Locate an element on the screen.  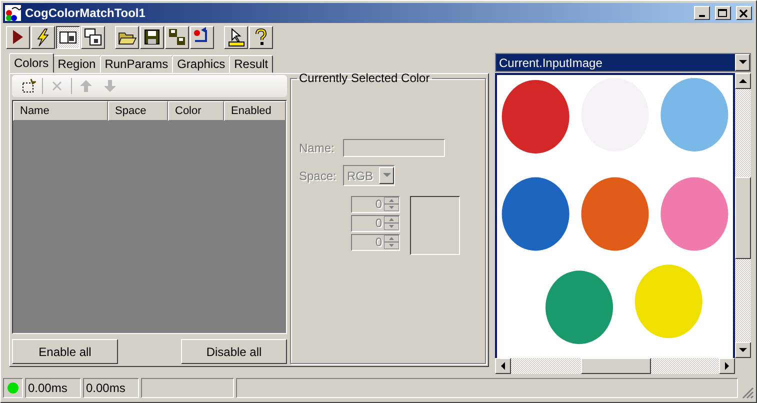
minimize-icon is located at coordinates (702, 16).